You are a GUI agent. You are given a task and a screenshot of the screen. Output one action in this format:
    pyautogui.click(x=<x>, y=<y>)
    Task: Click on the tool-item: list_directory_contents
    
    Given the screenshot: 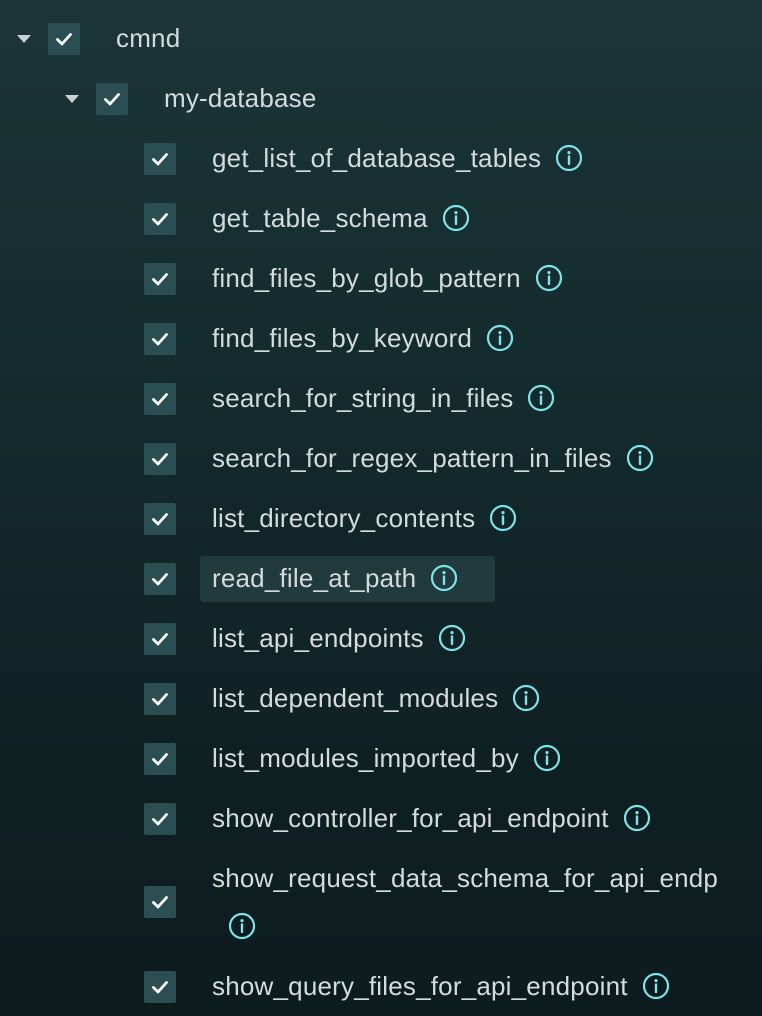 What is the action you would take?
    pyautogui.click(x=381, y=518)
    